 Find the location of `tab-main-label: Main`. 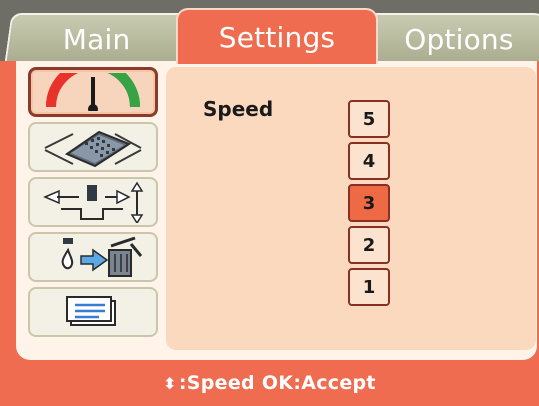

tab-main-label: Main is located at coordinates (97, 39).